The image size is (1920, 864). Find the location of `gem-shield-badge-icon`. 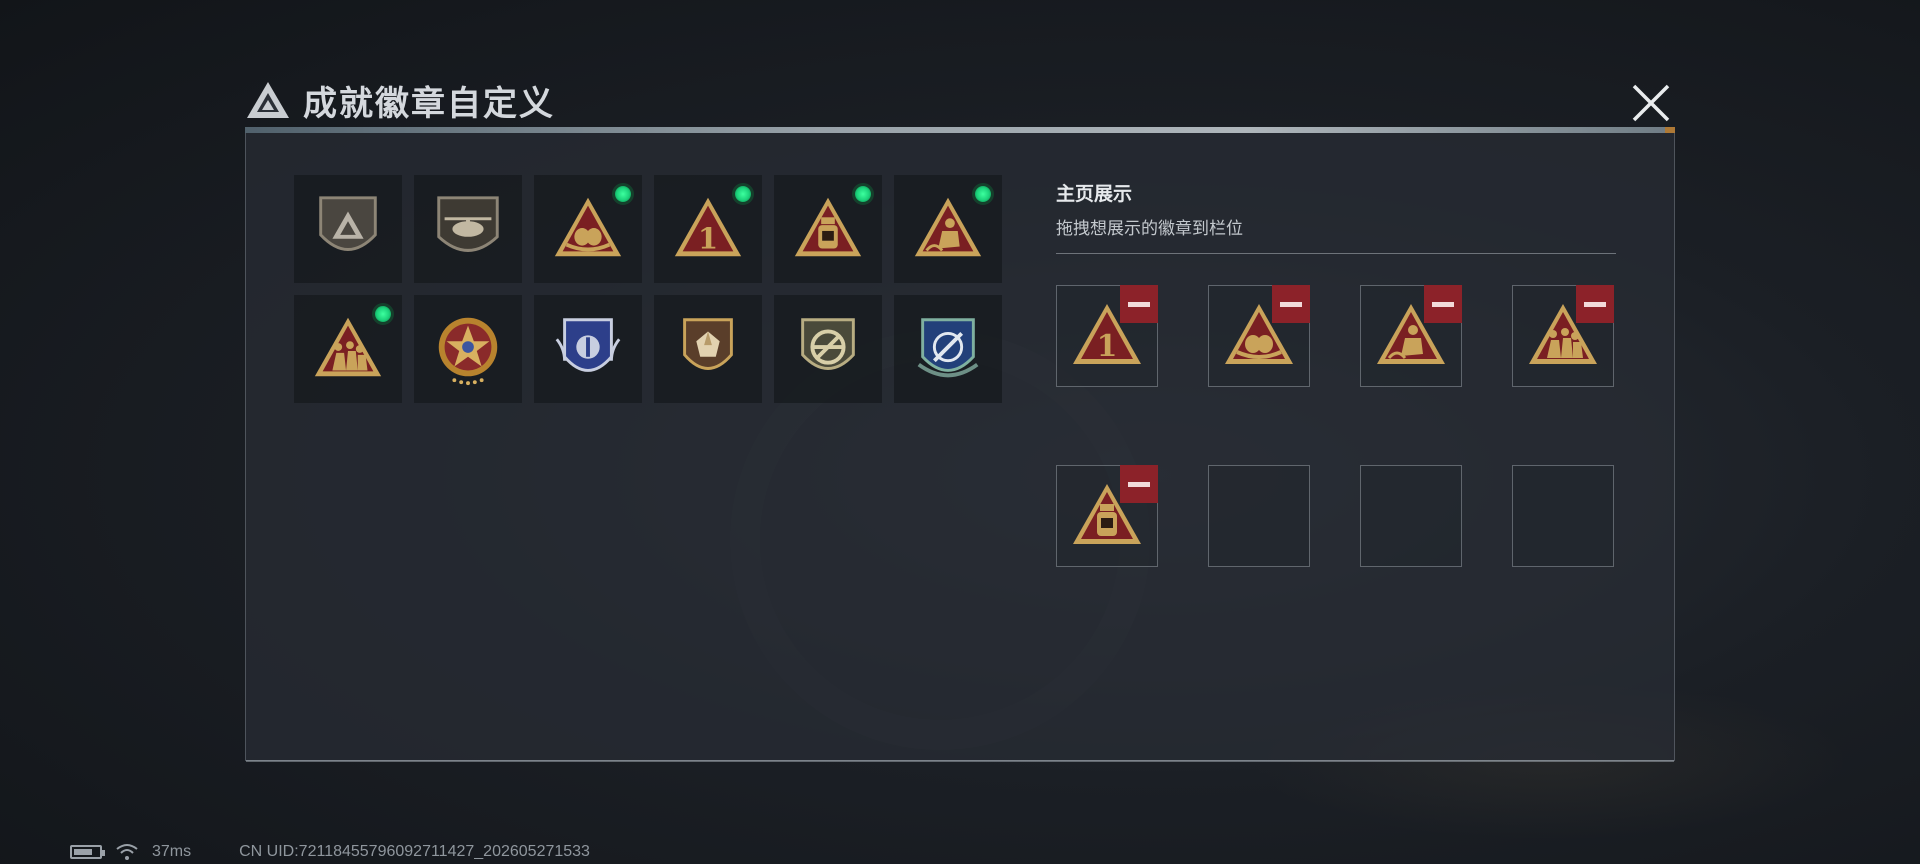

gem-shield-badge-icon is located at coordinates (708, 344).